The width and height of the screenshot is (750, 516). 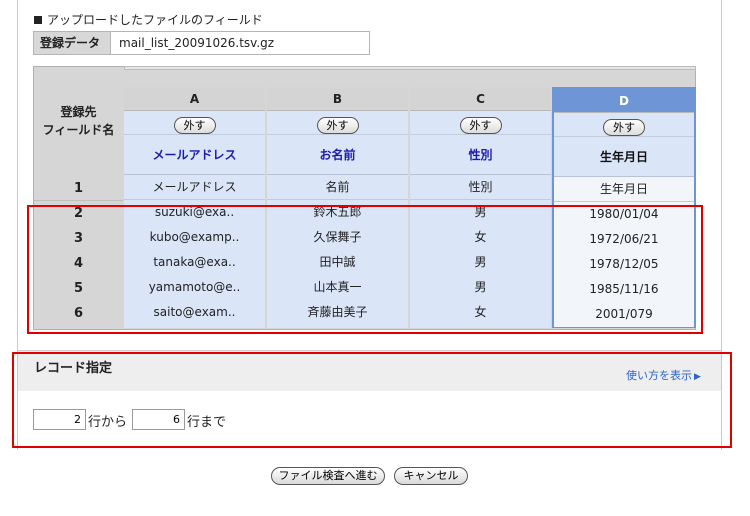 I want to click on column-letter: B, so click(x=337, y=99).